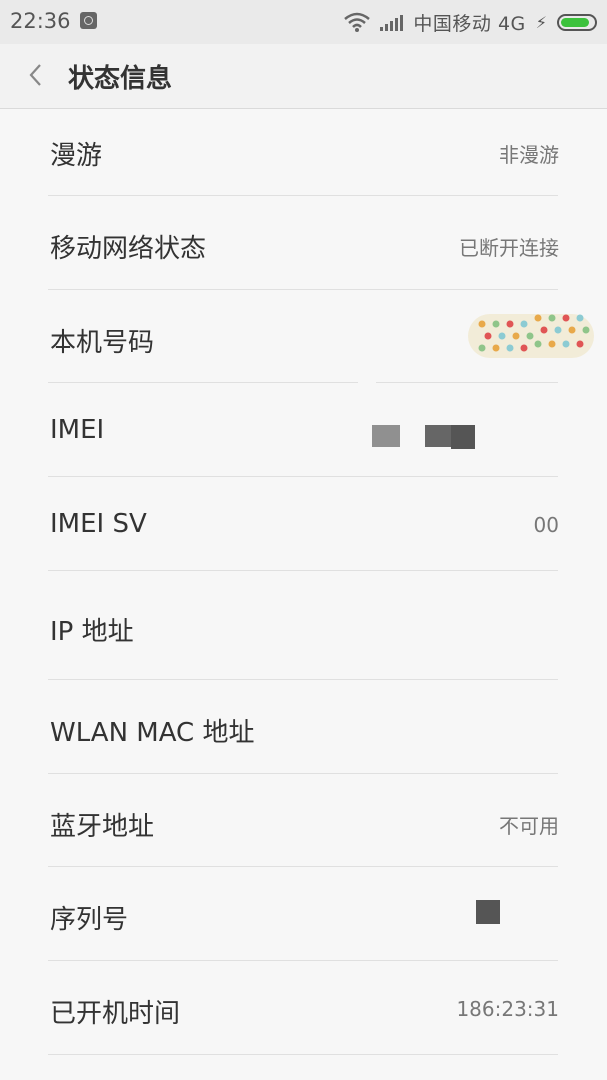  I want to click on list-item-serial-number: 序列号, so click(303, 914).